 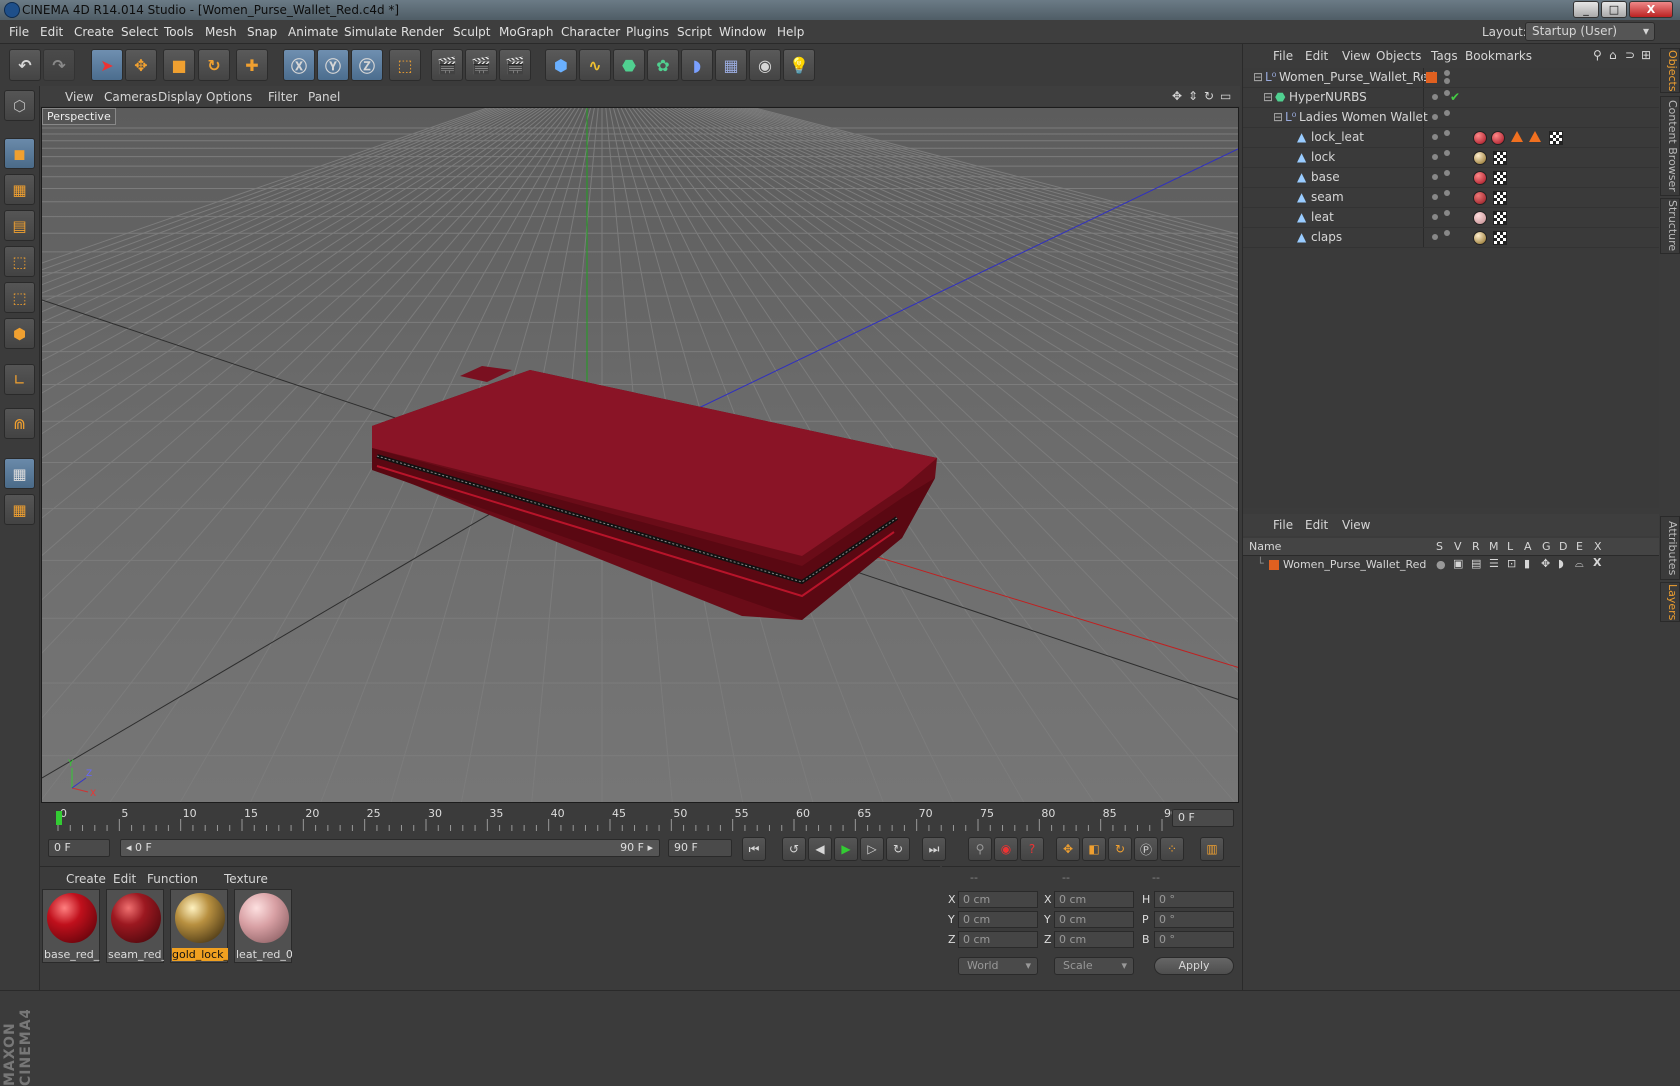 I want to click on objects-menu-tags: Tags, so click(x=1444, y=56).